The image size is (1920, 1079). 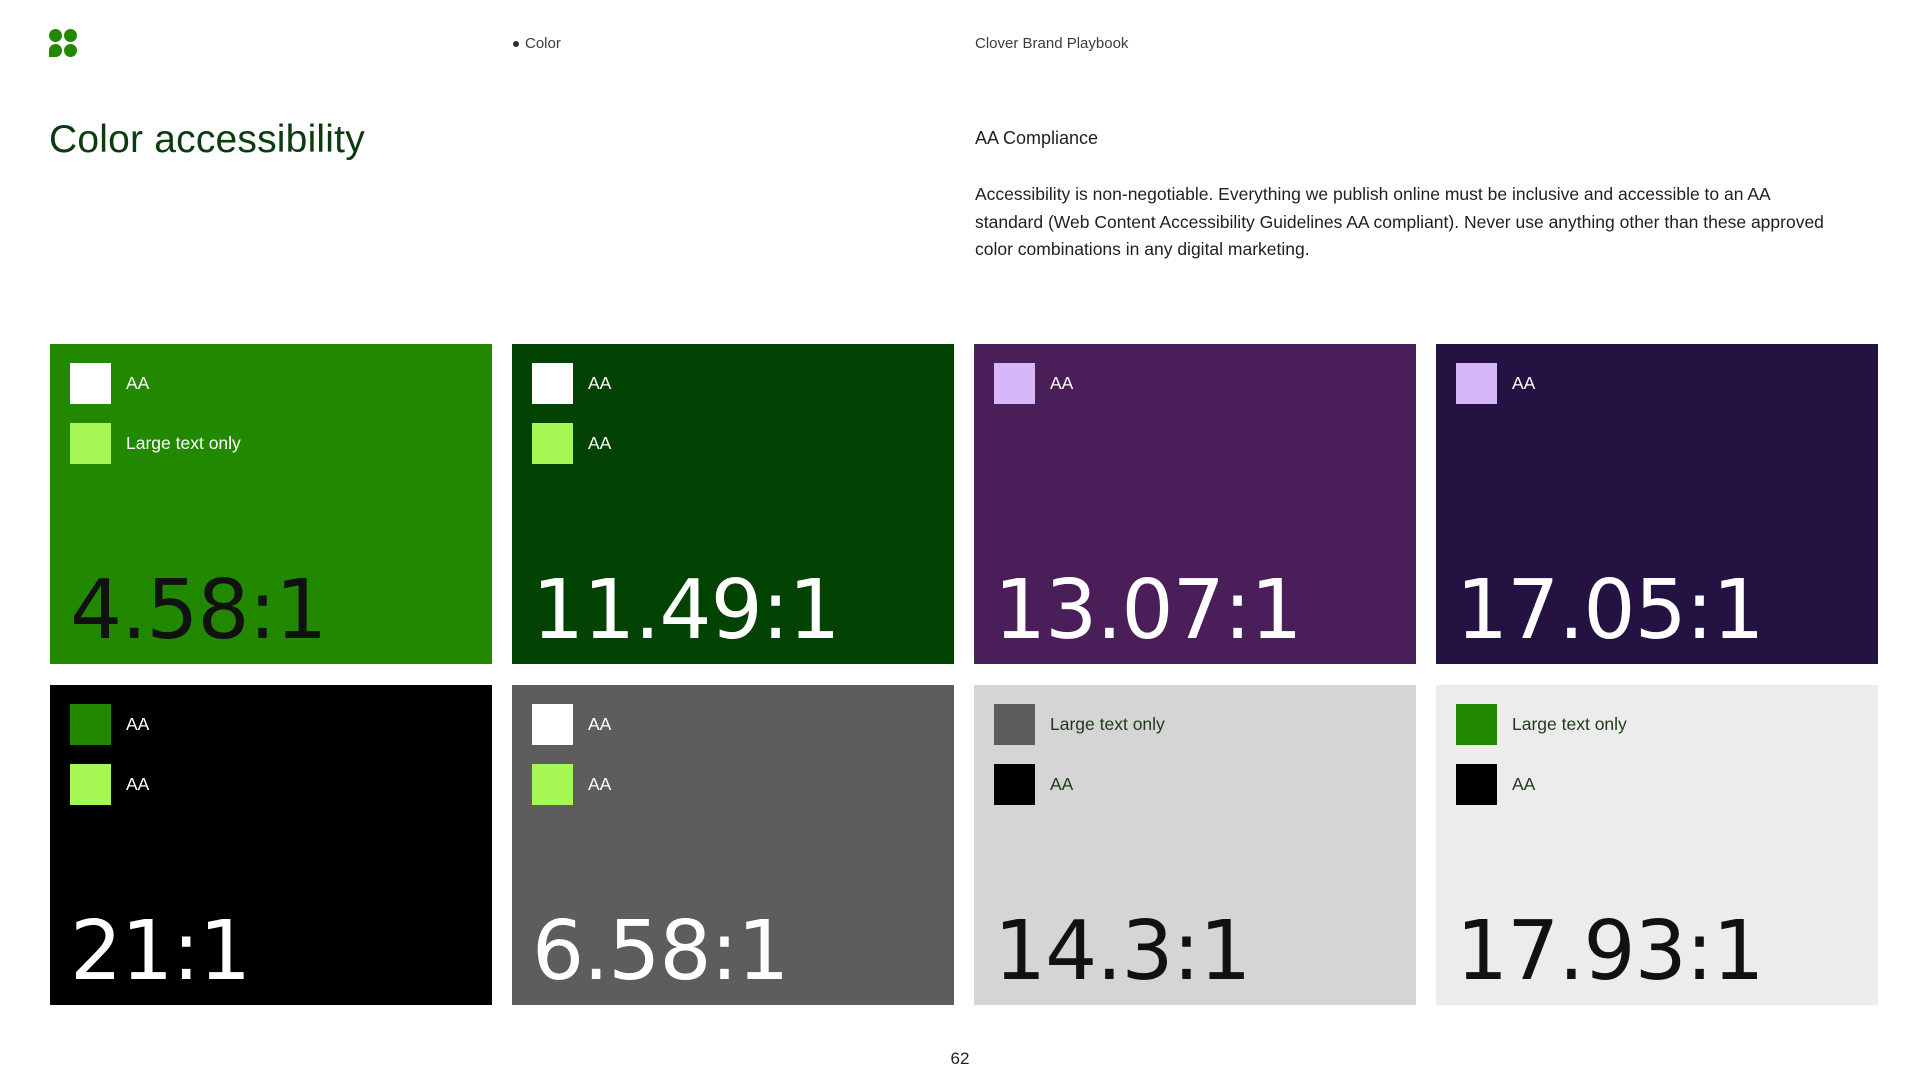 I want to click on contrast-card: AA 17.05:1, so click(x=1657, y=504).